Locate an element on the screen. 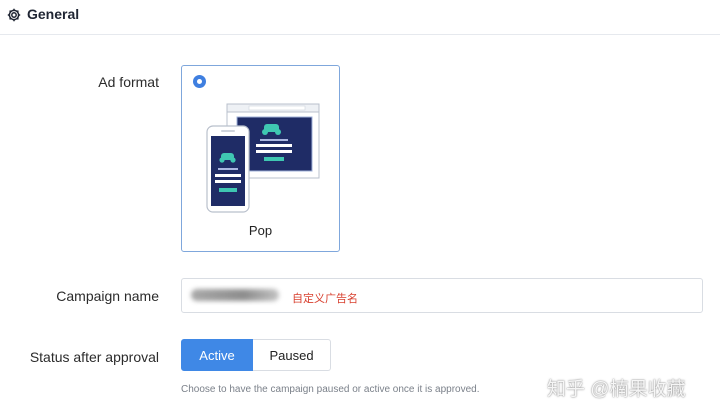 The width and height of the screenshot is (720, 417). campaign-name-input: 自定义广告名 is located at coordinates (442, 295).